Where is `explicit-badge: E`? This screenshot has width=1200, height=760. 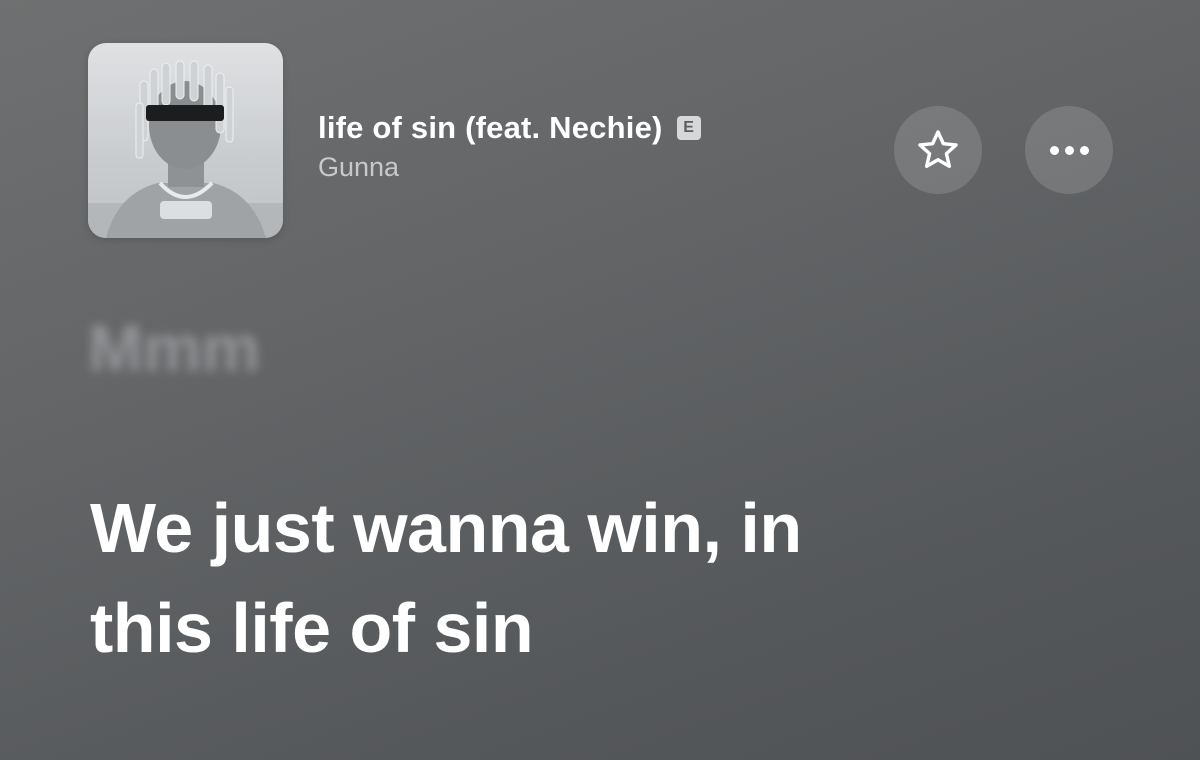
explicit-badge: E is located at coordinates (688, 128).